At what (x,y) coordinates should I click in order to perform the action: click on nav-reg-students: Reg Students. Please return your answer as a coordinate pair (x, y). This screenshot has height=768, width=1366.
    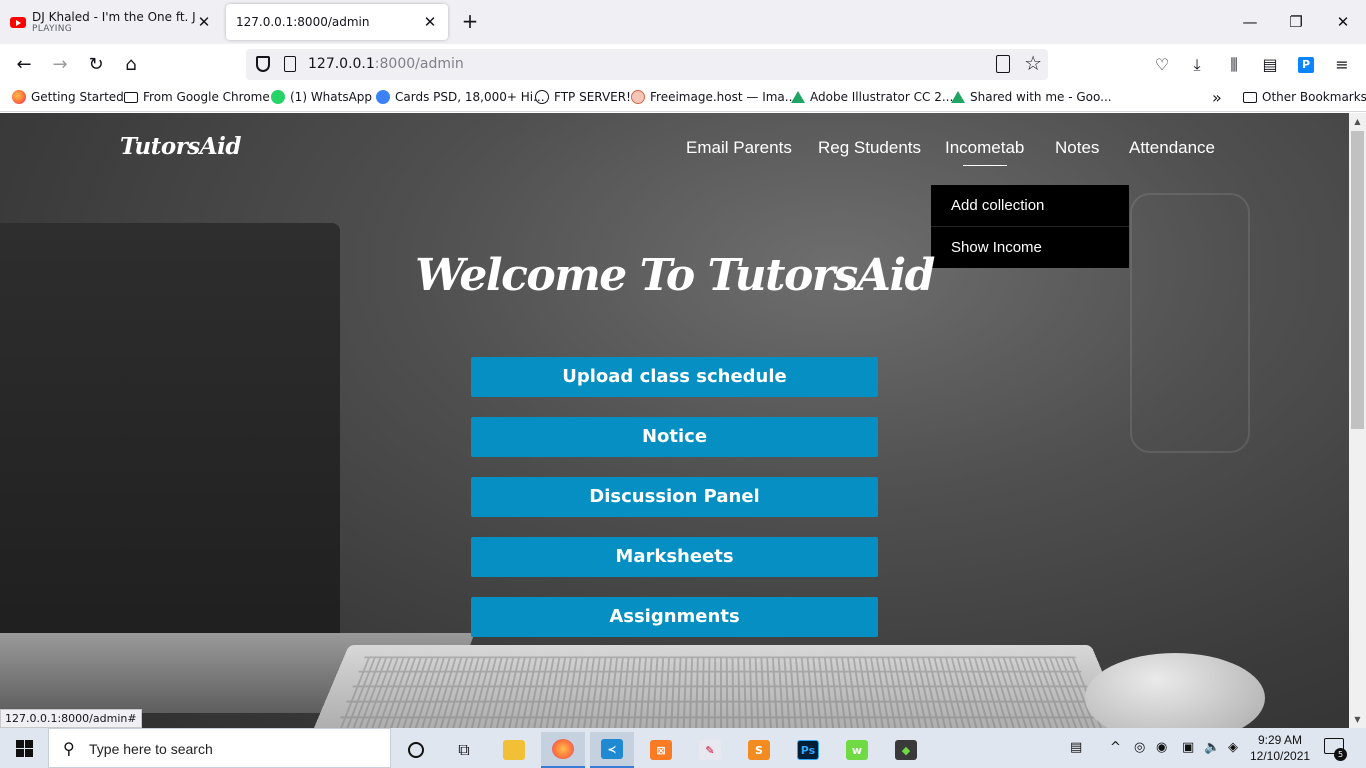
    Looking at the image, I should click on (869, 148).